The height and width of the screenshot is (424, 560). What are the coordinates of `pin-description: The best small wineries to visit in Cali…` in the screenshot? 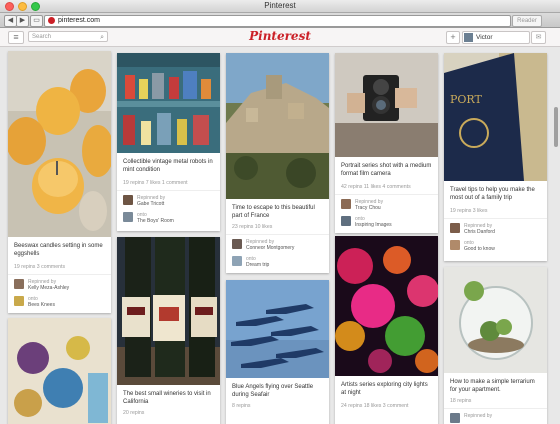 It's located at (167, 398).